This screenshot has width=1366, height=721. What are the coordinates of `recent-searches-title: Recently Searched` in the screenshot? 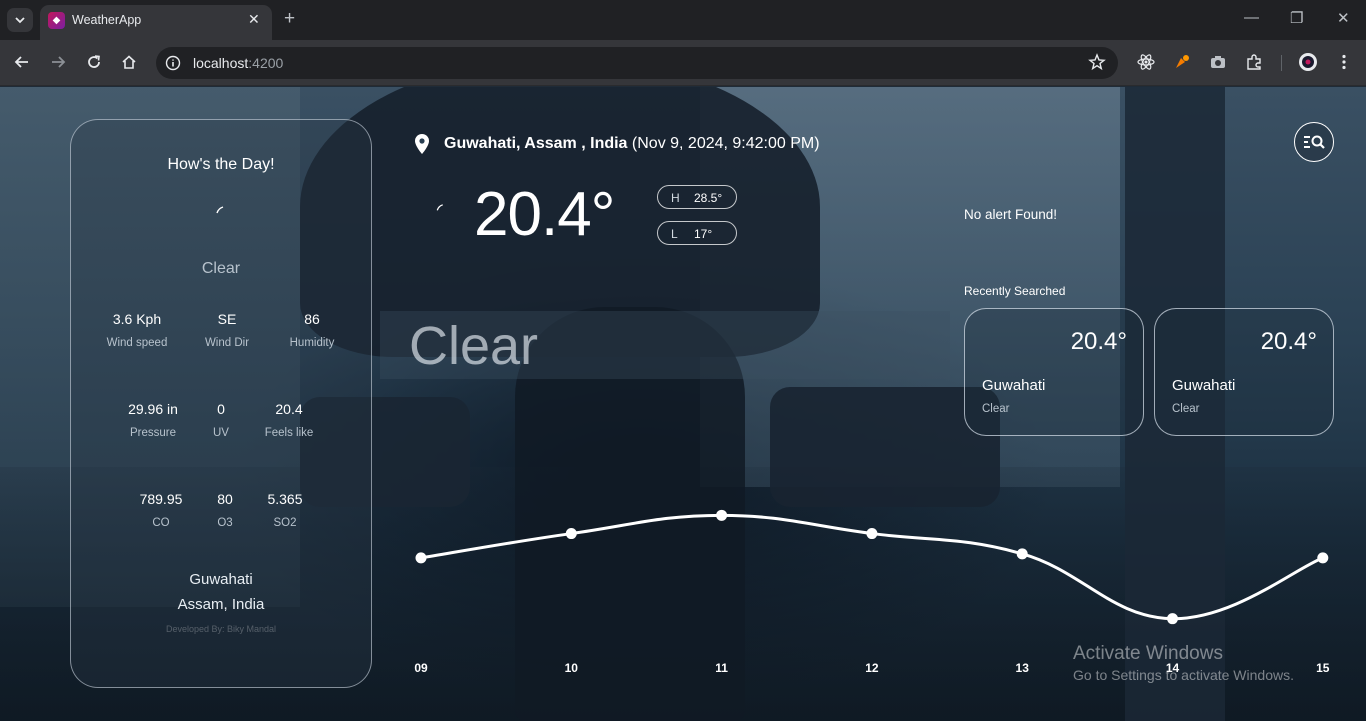 It's located at (1015, 291).